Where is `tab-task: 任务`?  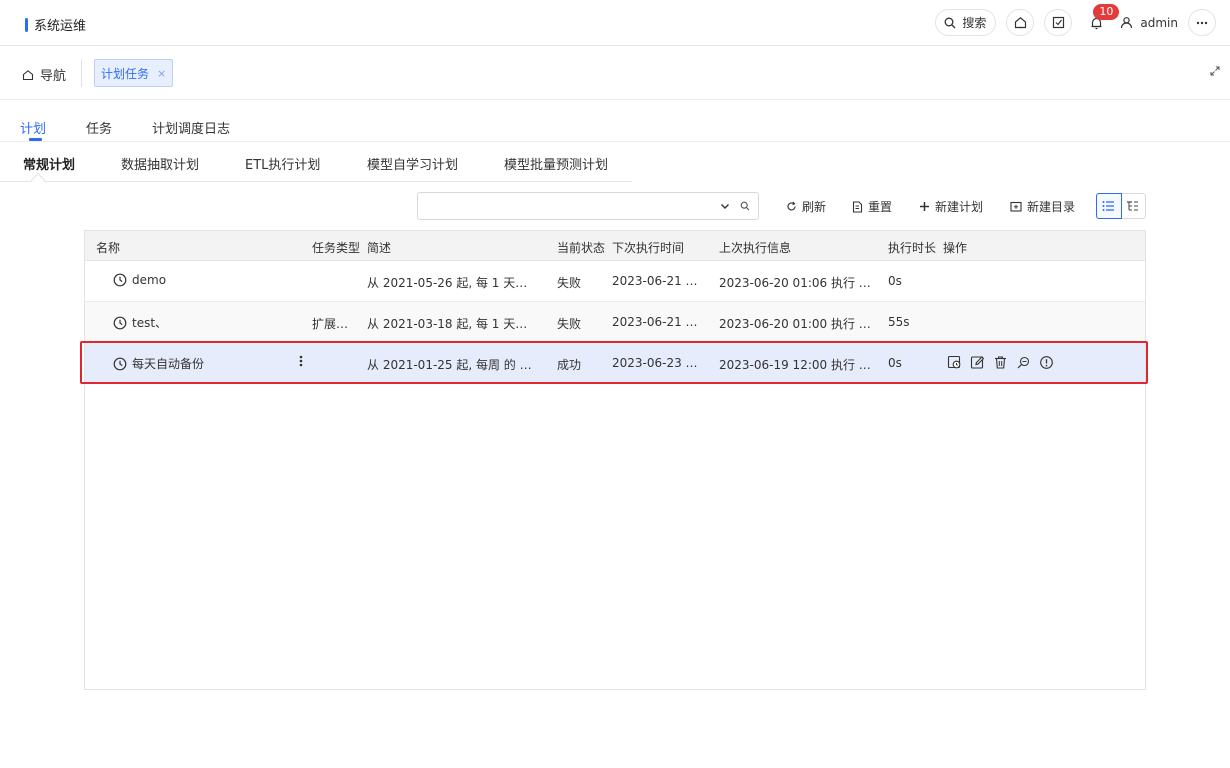 tab-task: 任务 is located at coordinates (99, 127).